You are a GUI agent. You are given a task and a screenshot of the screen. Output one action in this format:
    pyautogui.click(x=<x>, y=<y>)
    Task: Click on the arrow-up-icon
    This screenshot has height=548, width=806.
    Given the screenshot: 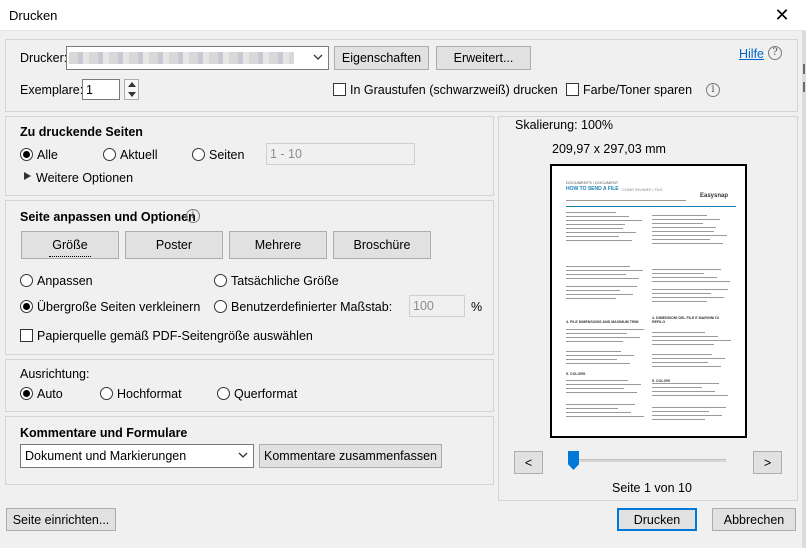 What is the action you would take?
    pyautogui.click(x=132, y=84)
    